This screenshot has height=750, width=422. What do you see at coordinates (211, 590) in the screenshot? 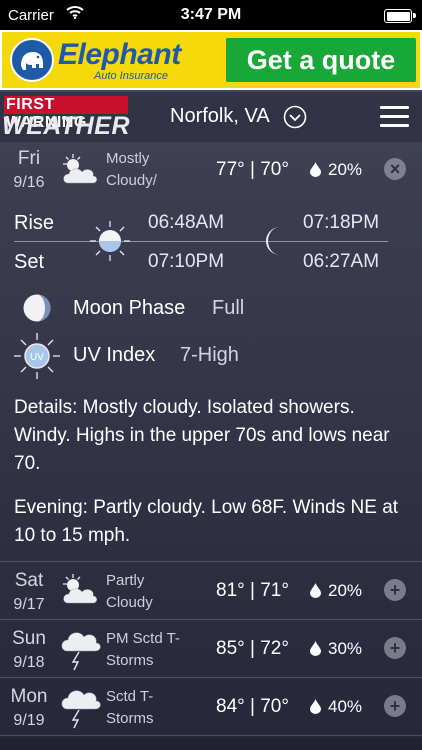
I see `forecast-row-sat: Sat 9/17 Partly Cloudy 81° | 71° 20% +` at bounding box center [211, 590].